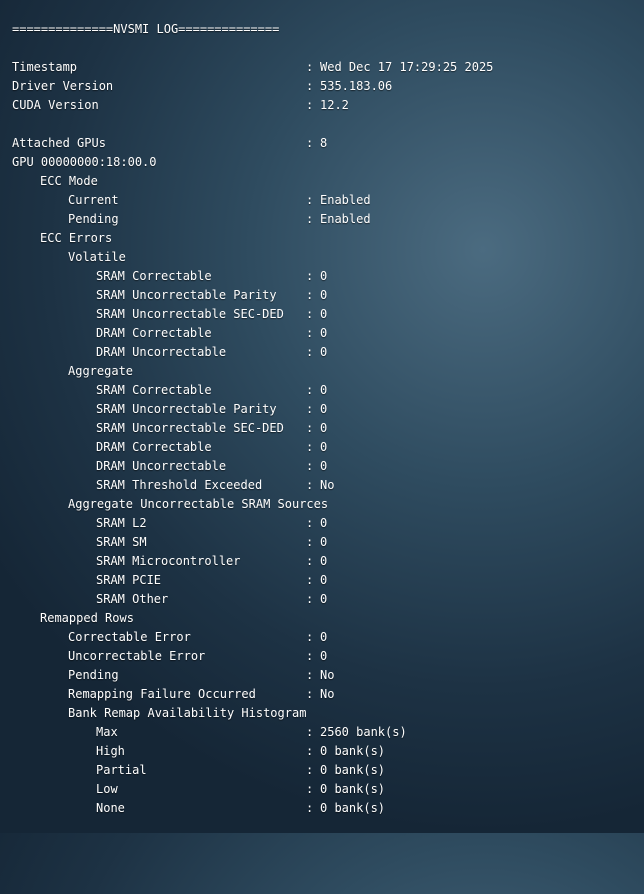 The height and width of the screenshot is (894, 644). I want to click on row-label: SRAM L2, so click(121, 523).